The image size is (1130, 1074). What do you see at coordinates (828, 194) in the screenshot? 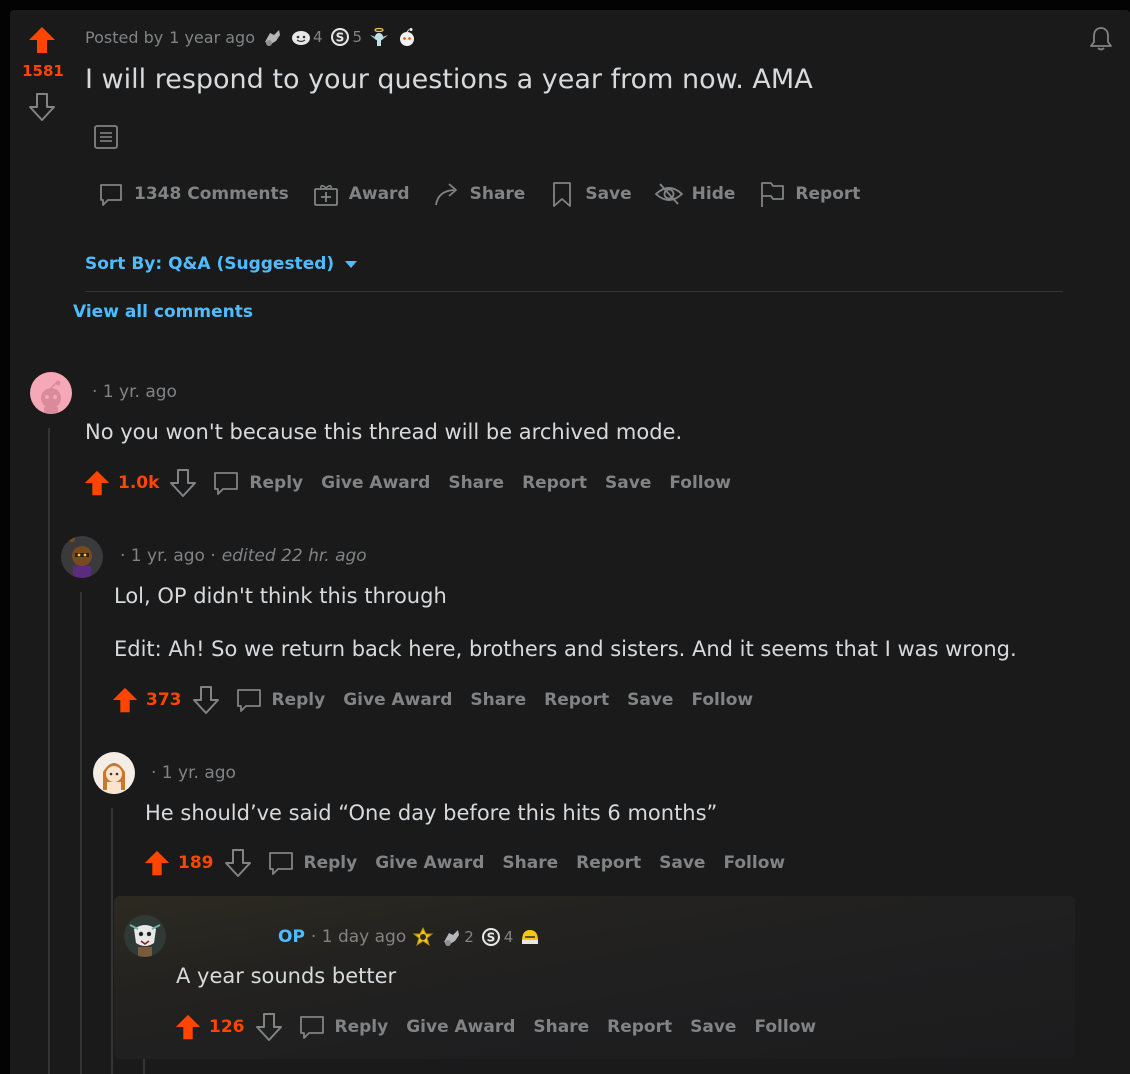
I see `report-label: Report` at bounding box center [828, 194].